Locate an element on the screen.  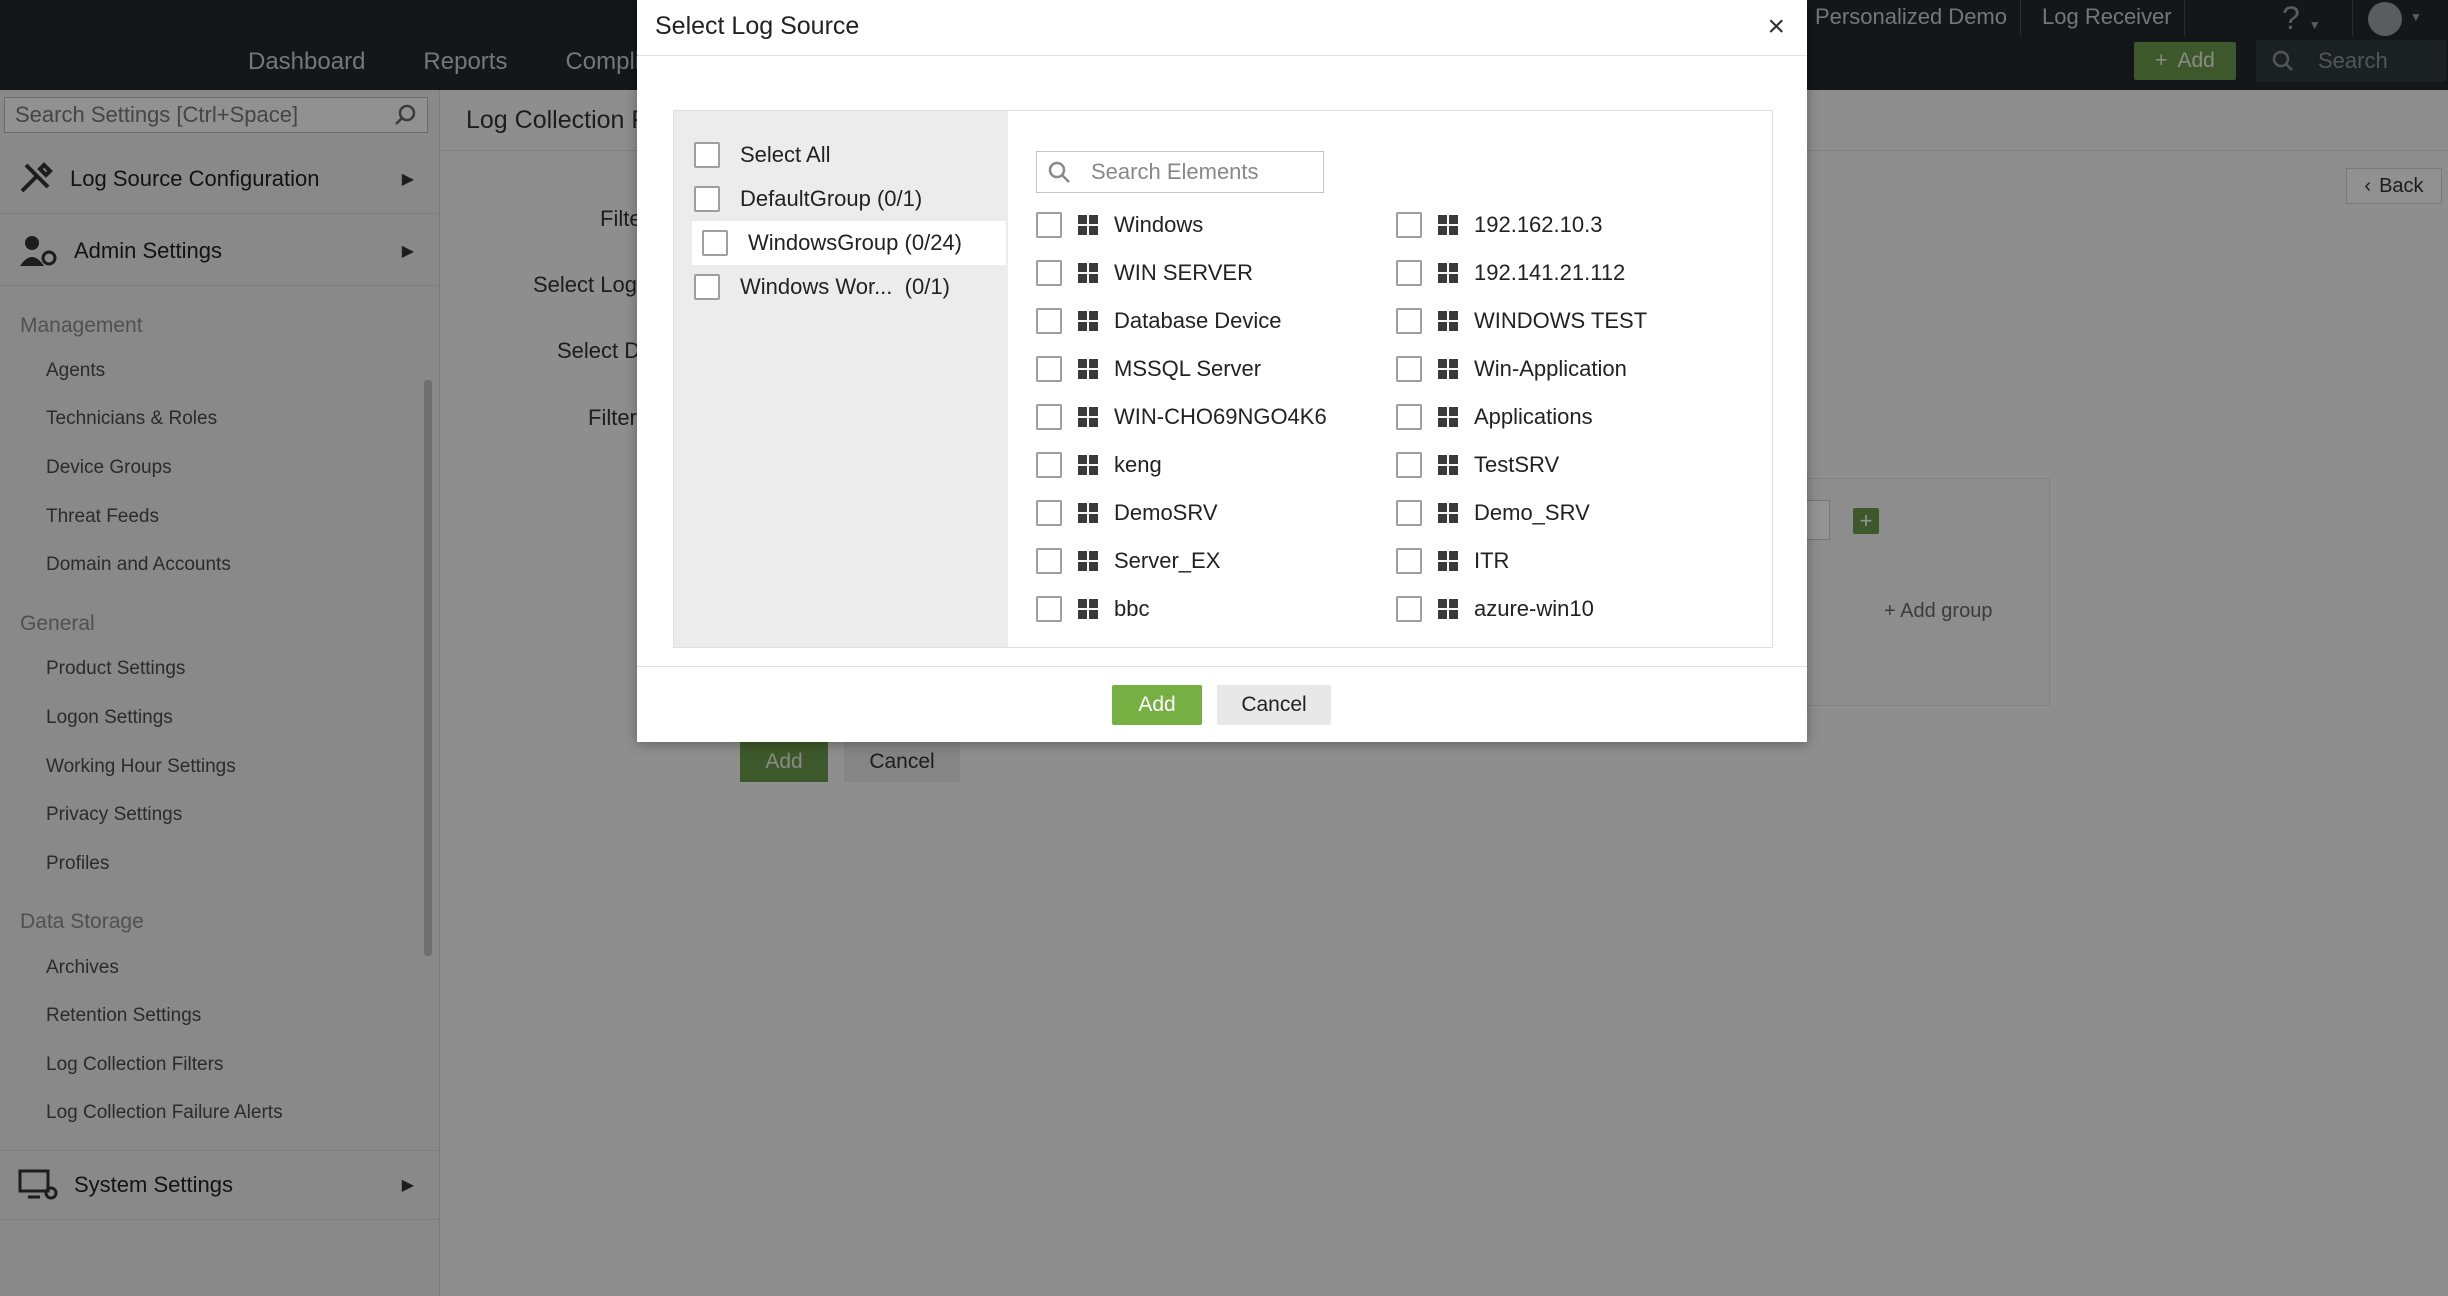
group-windows-workstation: Windows Wor... (0/1) is located at coordinates (851, 287).